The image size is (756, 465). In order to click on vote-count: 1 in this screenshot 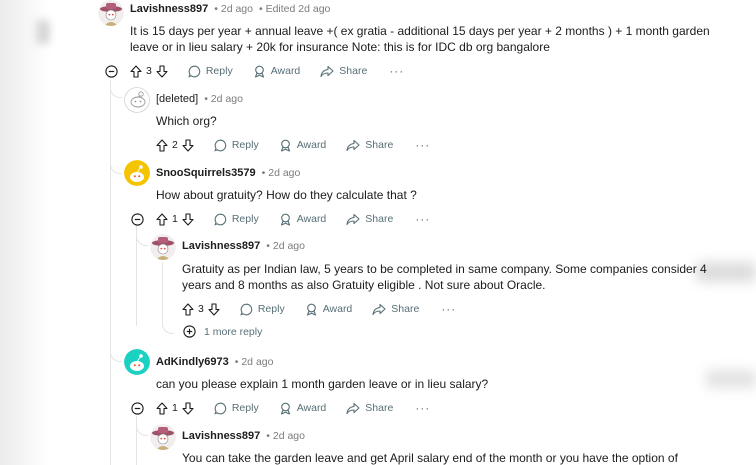, I will do `click(175, 219)`.